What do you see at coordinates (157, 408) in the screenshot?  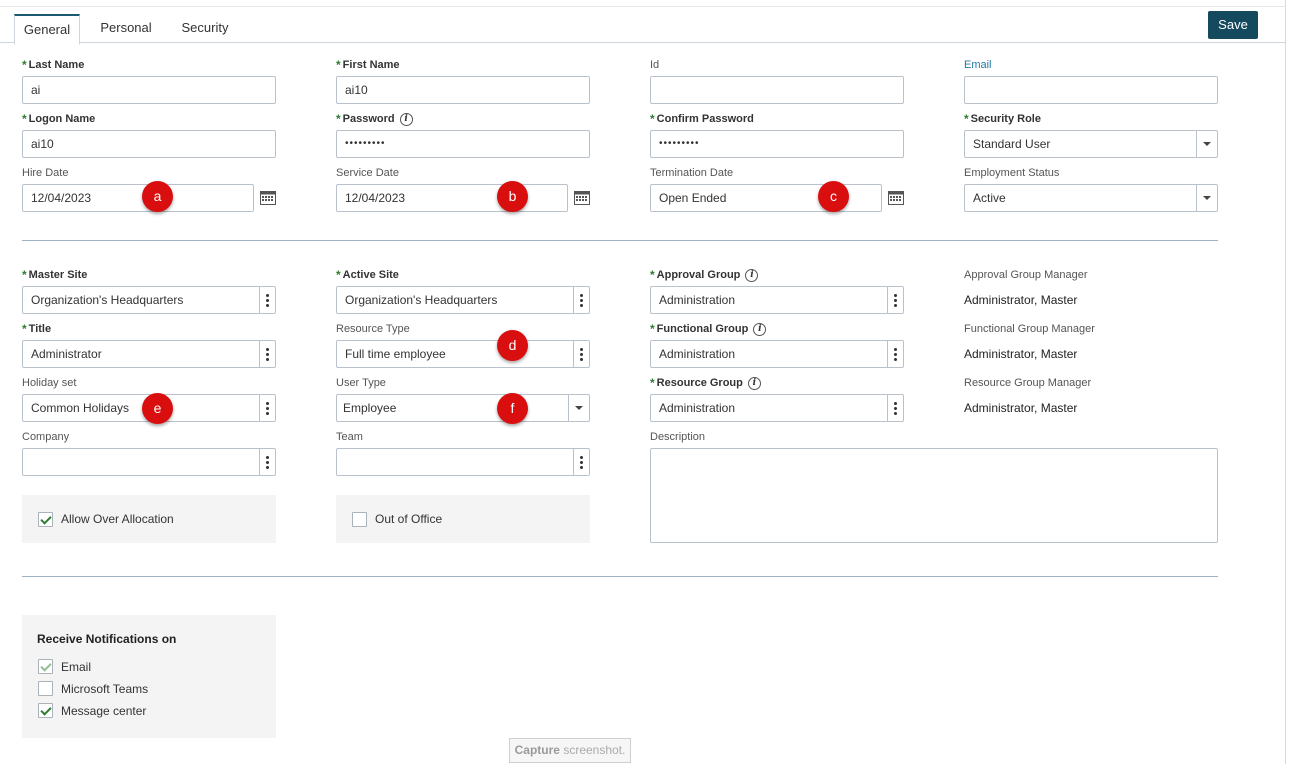 I see `annotation-marker-e: e` at bounding box center [157, 408].